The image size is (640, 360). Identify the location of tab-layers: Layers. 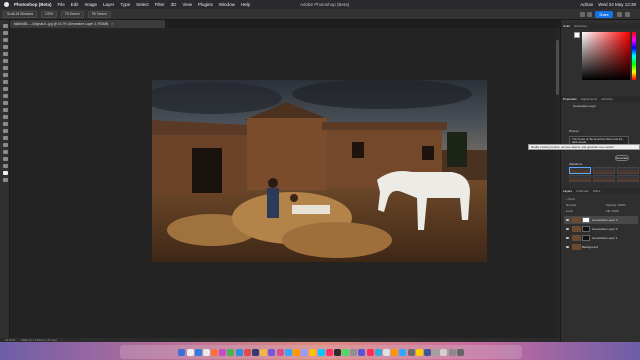
(567, 191).